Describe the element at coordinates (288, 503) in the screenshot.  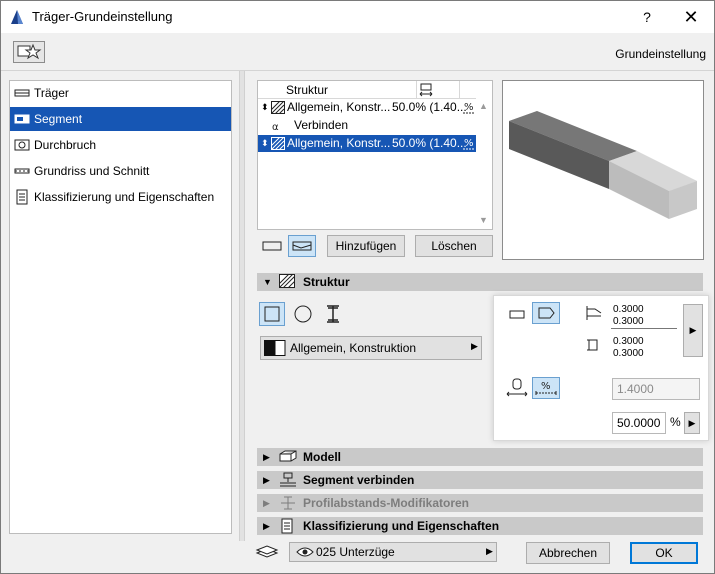
I see `profile-modifier-icon` at that location.